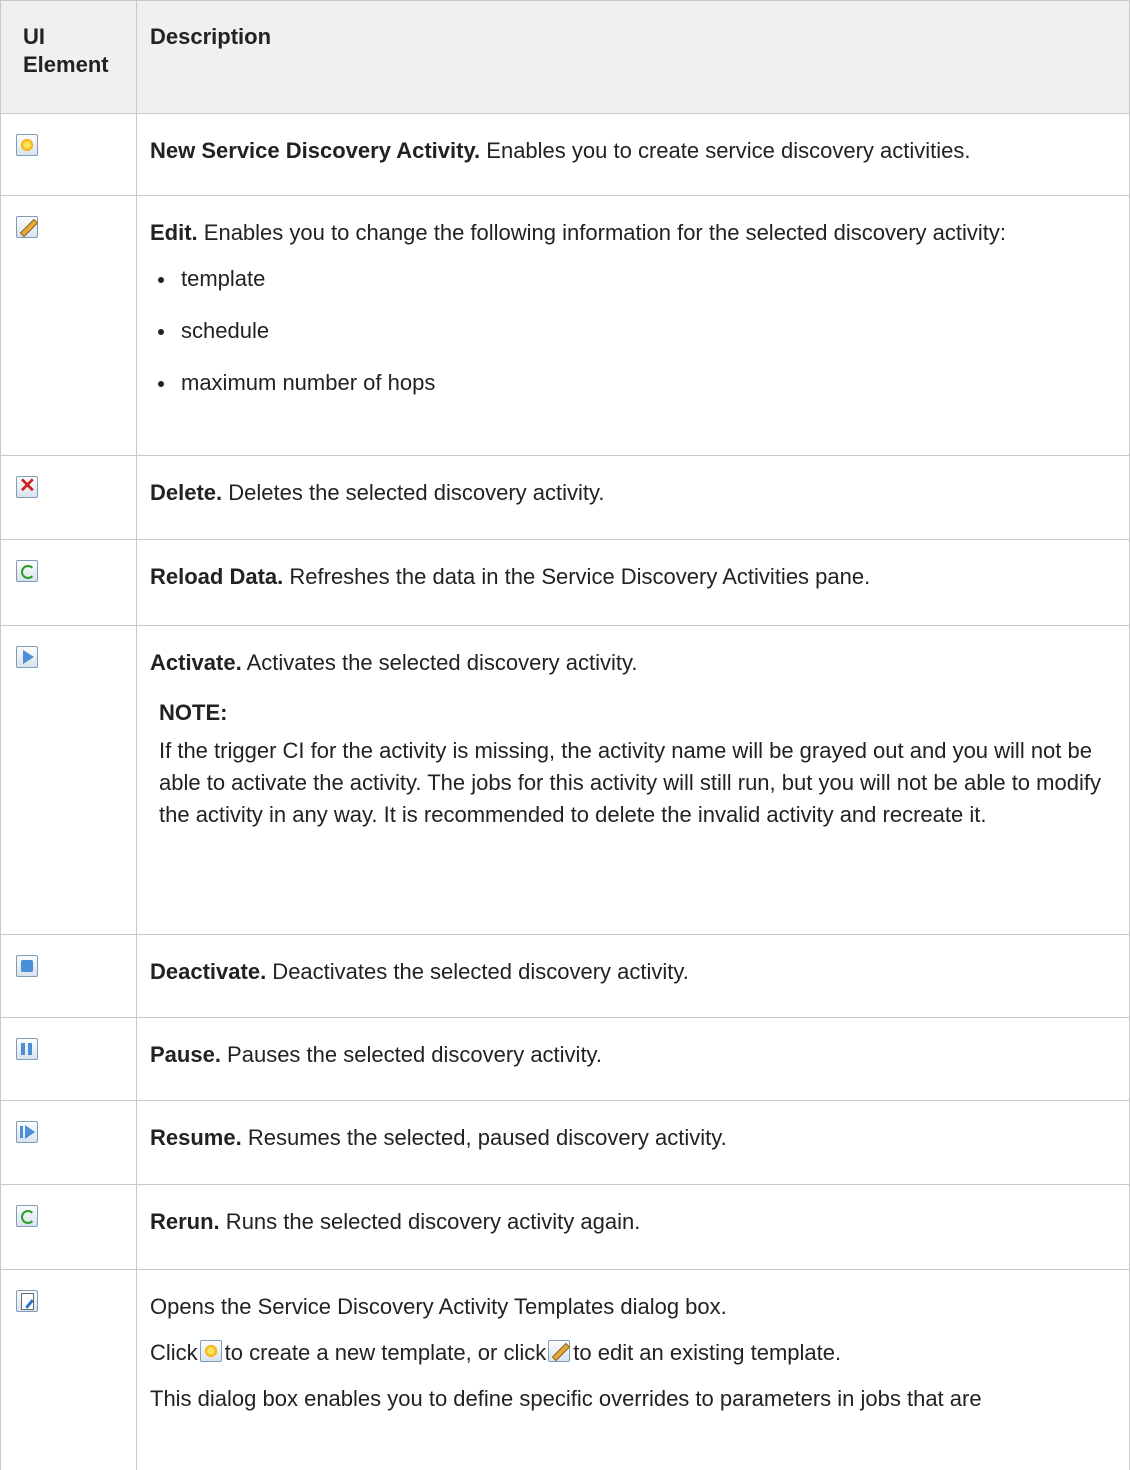 The width and height of the screenshot is (1130, 1470). Describe the element at coordinates (27, 571) in the screenshot. I see `reload-icon` at that location.